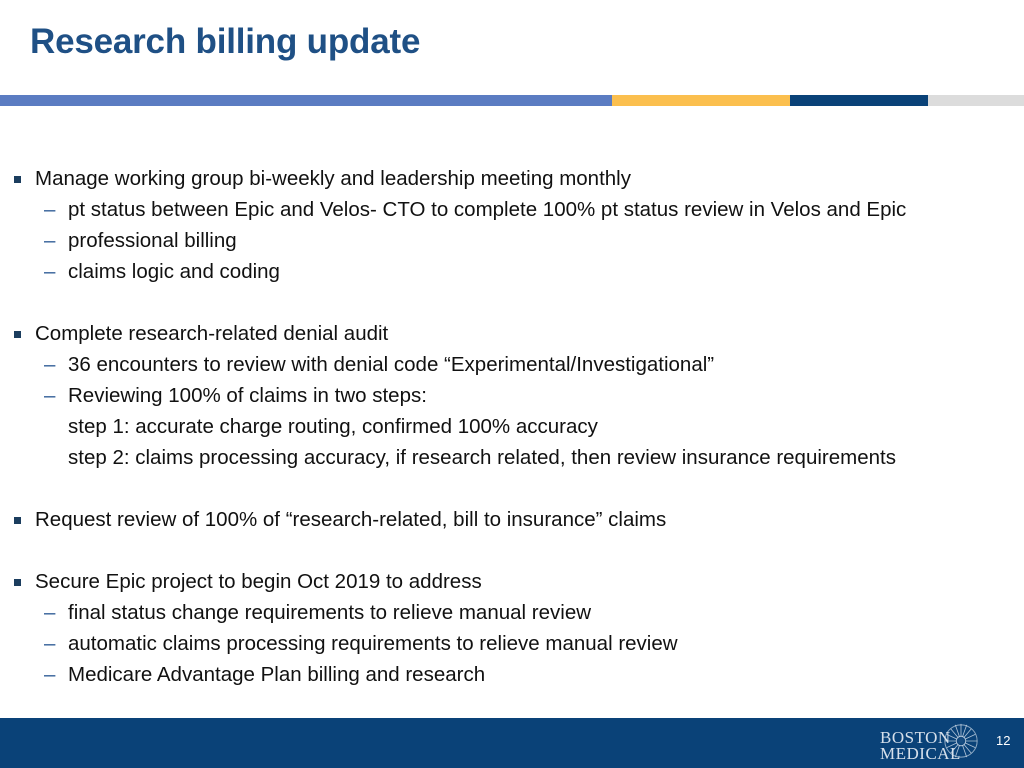 The height and width of the screenshot is (768, 1024). What do you see at coordinates (512, 240) in the screenshot?
I see `sub-bullet-item: – professional billing` at bounding box center [512, 240].